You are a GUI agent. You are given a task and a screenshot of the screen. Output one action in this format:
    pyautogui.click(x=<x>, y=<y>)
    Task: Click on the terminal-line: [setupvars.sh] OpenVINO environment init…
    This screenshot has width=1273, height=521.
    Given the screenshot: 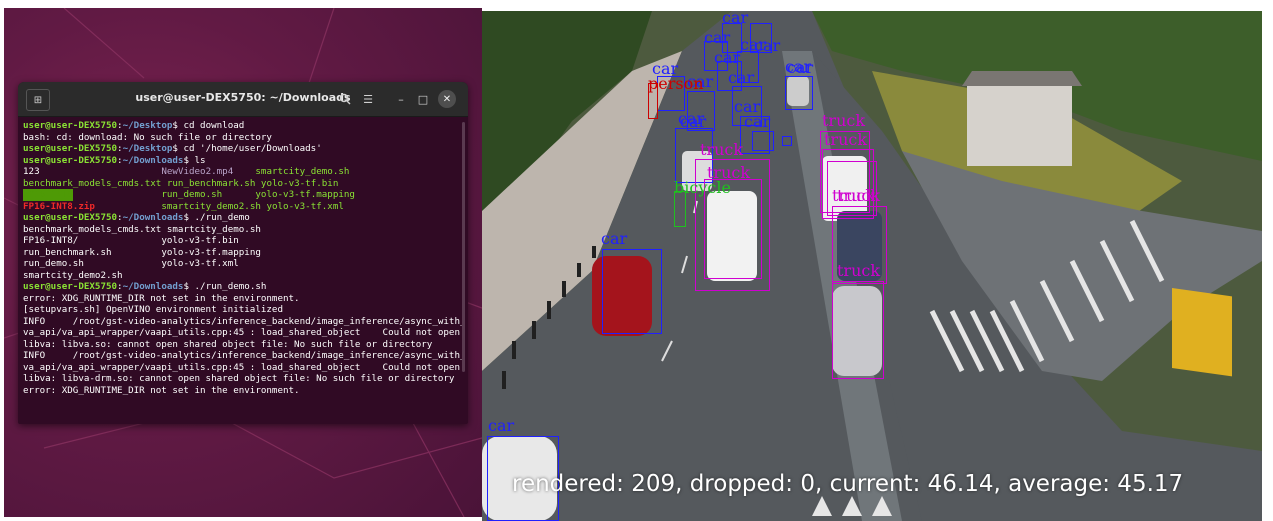 What is the action you would take?
    pyautogui.click(x=243, y=310)
    